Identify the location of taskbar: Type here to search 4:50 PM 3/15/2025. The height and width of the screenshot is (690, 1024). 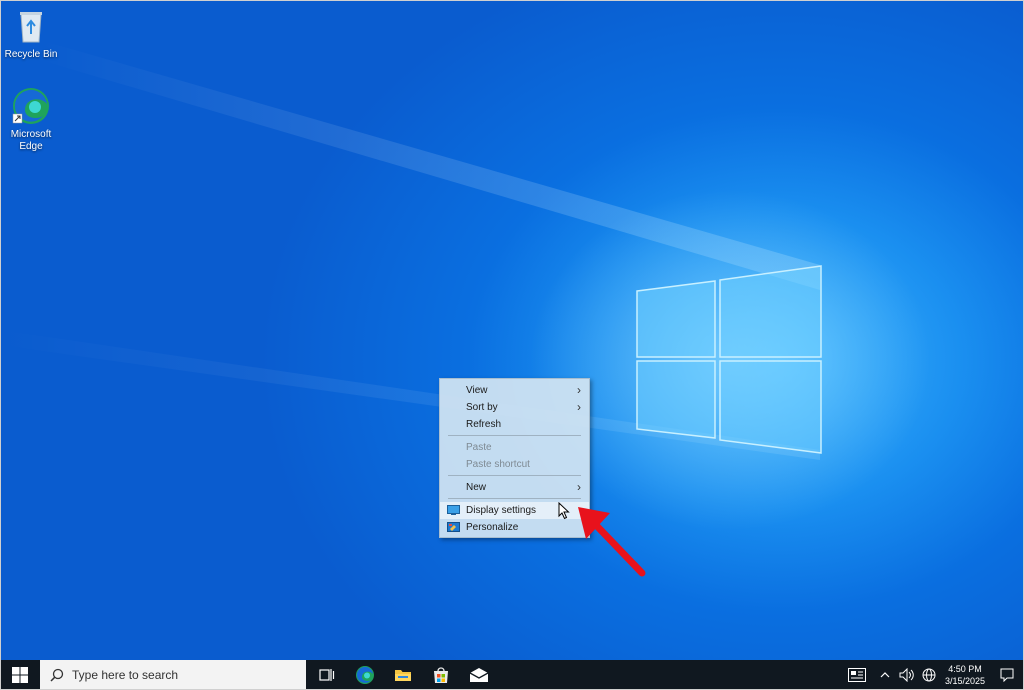
(512, 675).